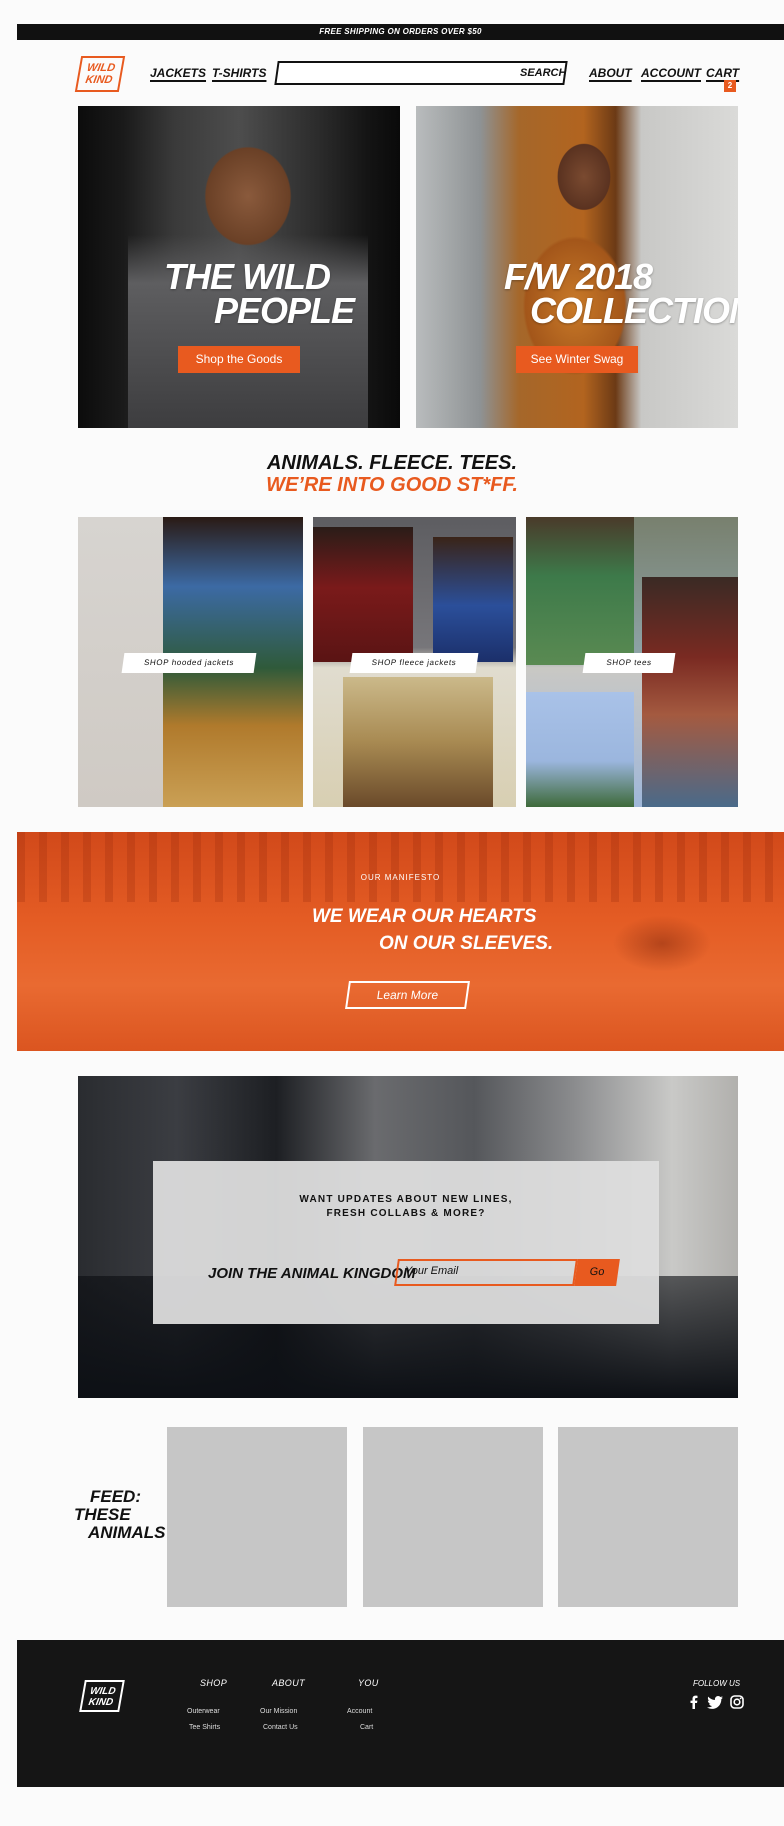 The image size is (784, 1826). Describe the element at coordinates (102, 1514) in the screenshot. I see `feed-title-line-2: THESE` at that location.